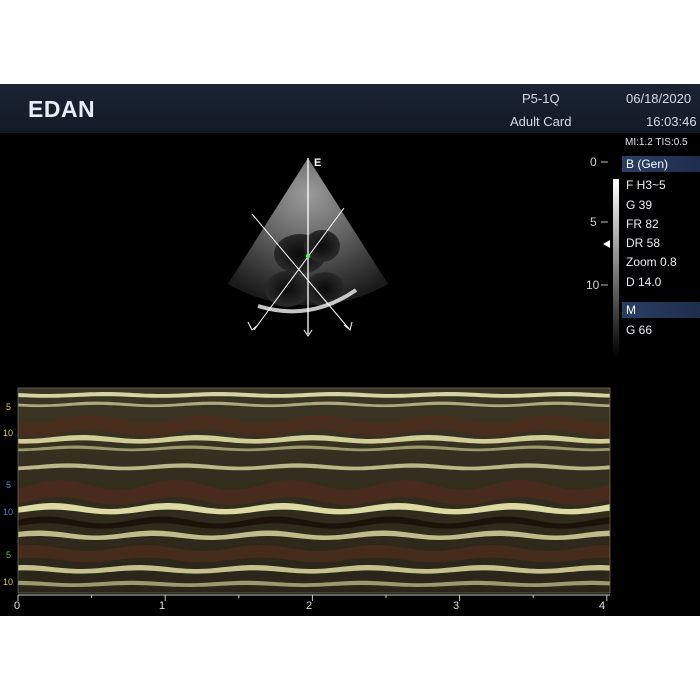 The image size is (700, 700). I want to click on focus-marker-icon, so click(606, 244).